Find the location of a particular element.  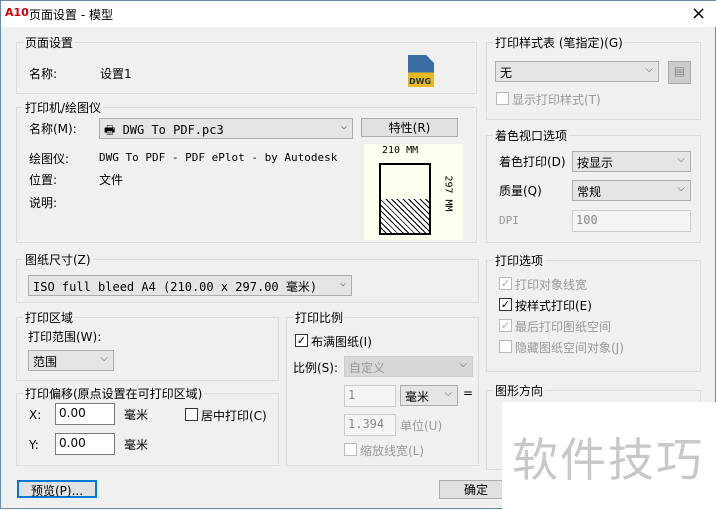

printer-name-label: 名称(M): is located at coordinates (53, 129).